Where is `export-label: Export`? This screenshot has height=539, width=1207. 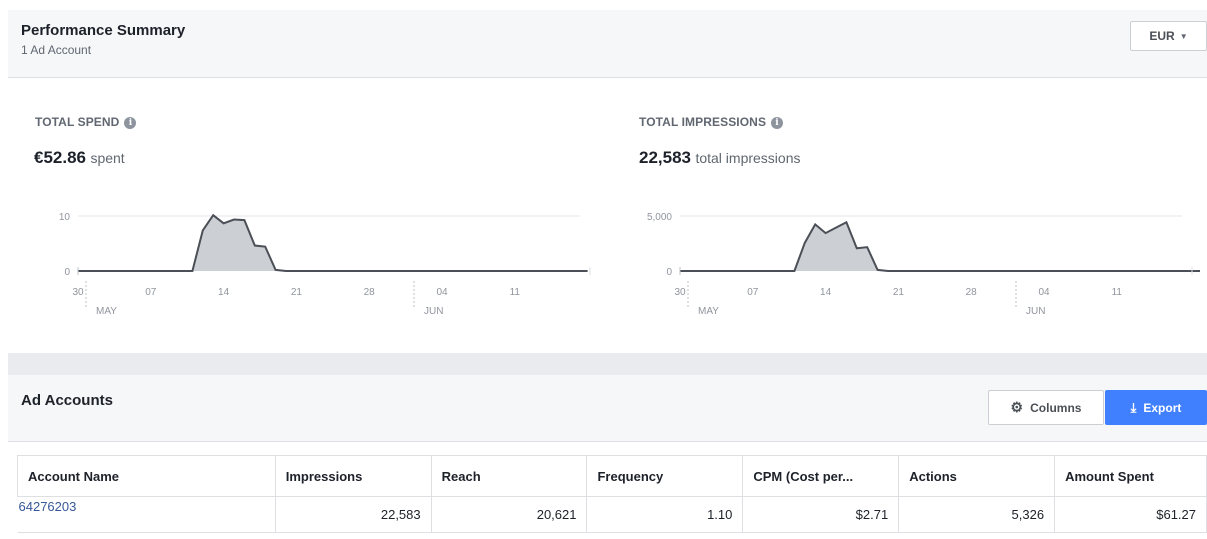 export-label: Export is located at coordinates (1162, 407).